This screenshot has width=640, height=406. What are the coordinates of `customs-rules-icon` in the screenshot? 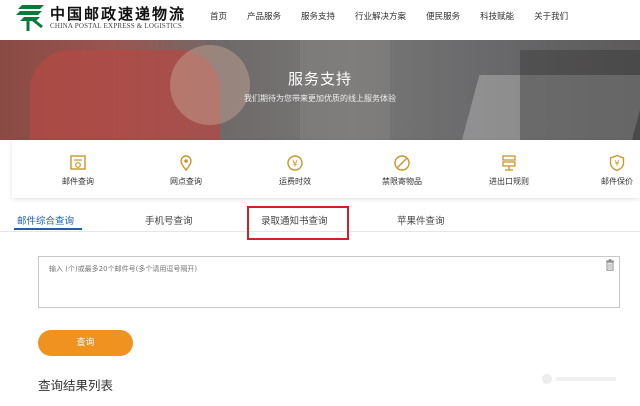 It's located at (509, 163).